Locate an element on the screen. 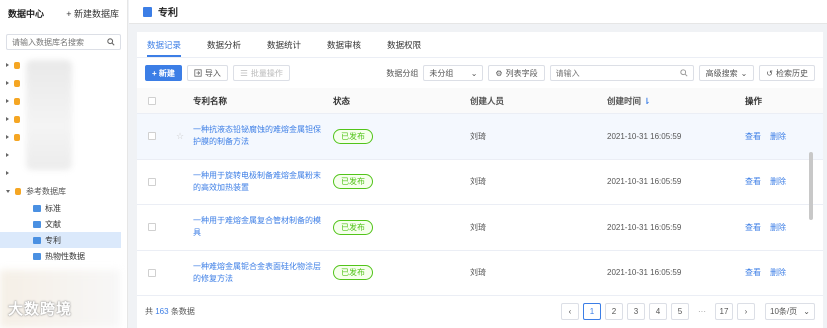 Image resolution: width=827 pixels, height=328 pixels. column-header-creator: 创建人员 is located at coordinates (487, 100).